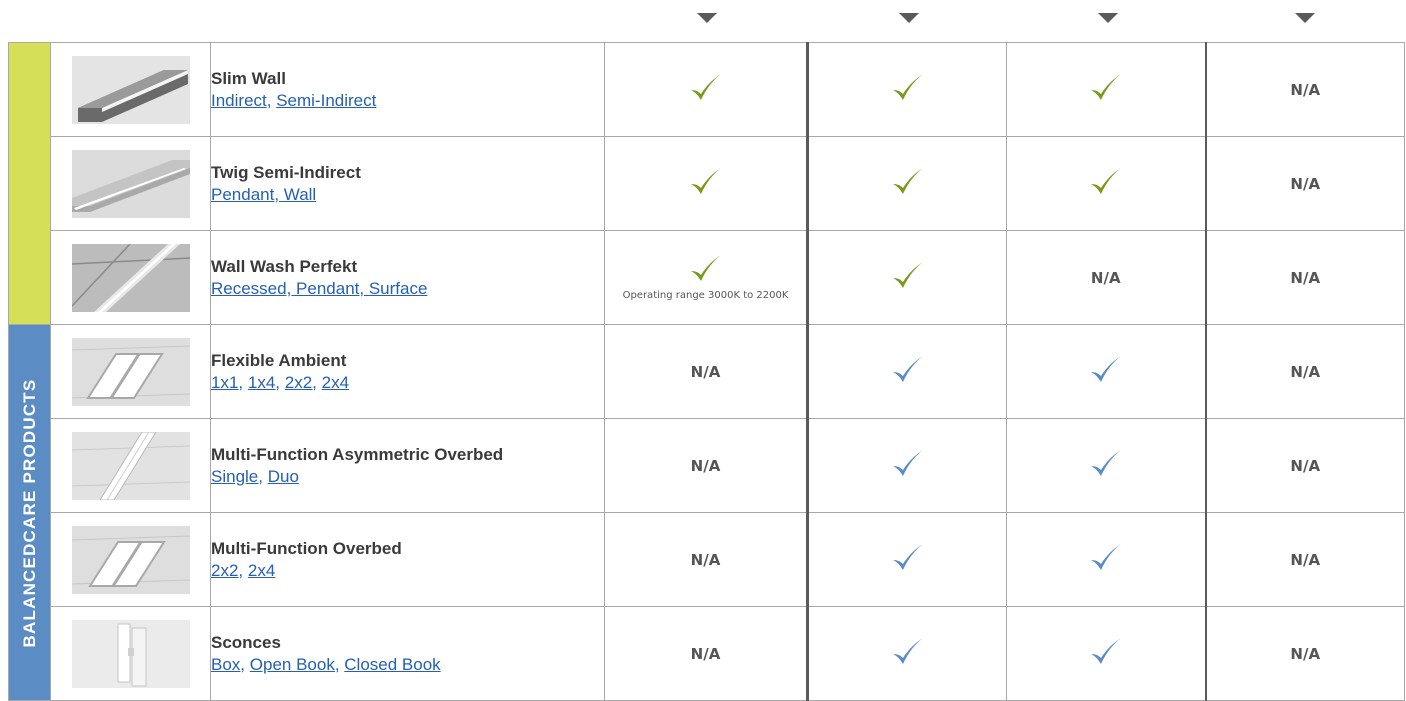  What do you see at coordinates (705, 295) in the screenshot?
I see `operating-range-note: Operating range 3000K to 2200K` at bounding box center [705, 295].